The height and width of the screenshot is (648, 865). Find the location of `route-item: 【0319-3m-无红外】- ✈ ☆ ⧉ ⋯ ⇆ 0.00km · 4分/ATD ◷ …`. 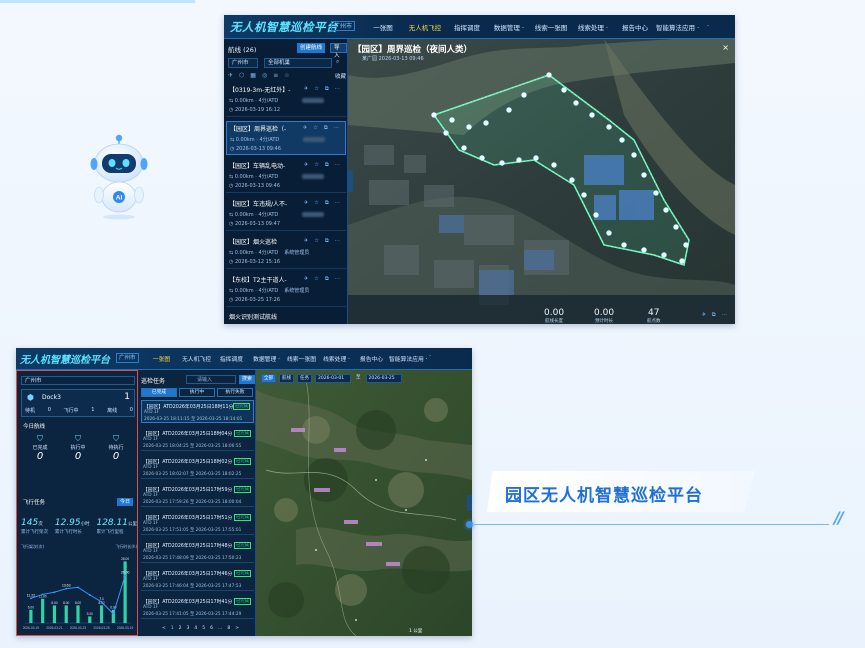

route-item: 【0319-3m-无红外】- ✈ ☆ ⧉ ⋯ ⇆ 0.00km · 4分/ATD ◷ … is located at coordinates (286, 100).